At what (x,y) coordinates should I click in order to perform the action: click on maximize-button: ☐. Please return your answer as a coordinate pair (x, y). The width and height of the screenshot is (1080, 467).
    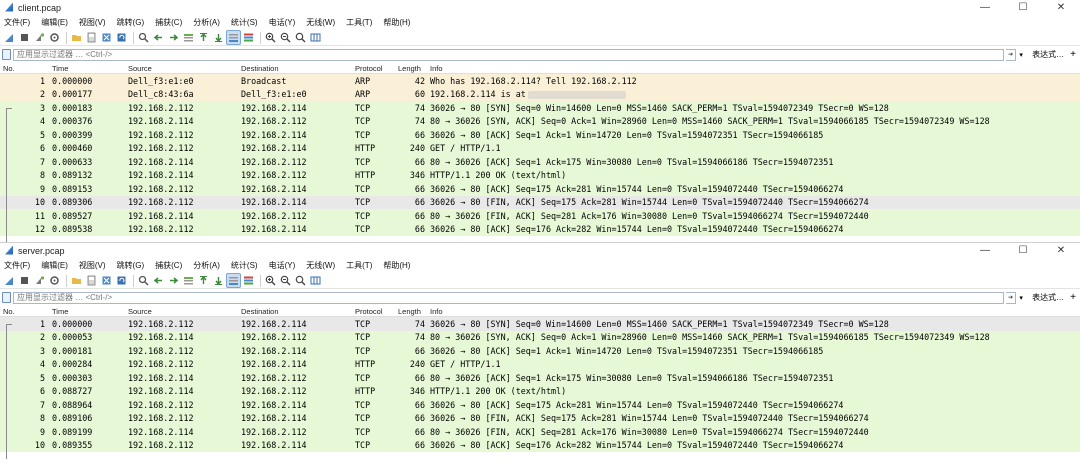
    Looking at the image, I should click on (1023, 250).